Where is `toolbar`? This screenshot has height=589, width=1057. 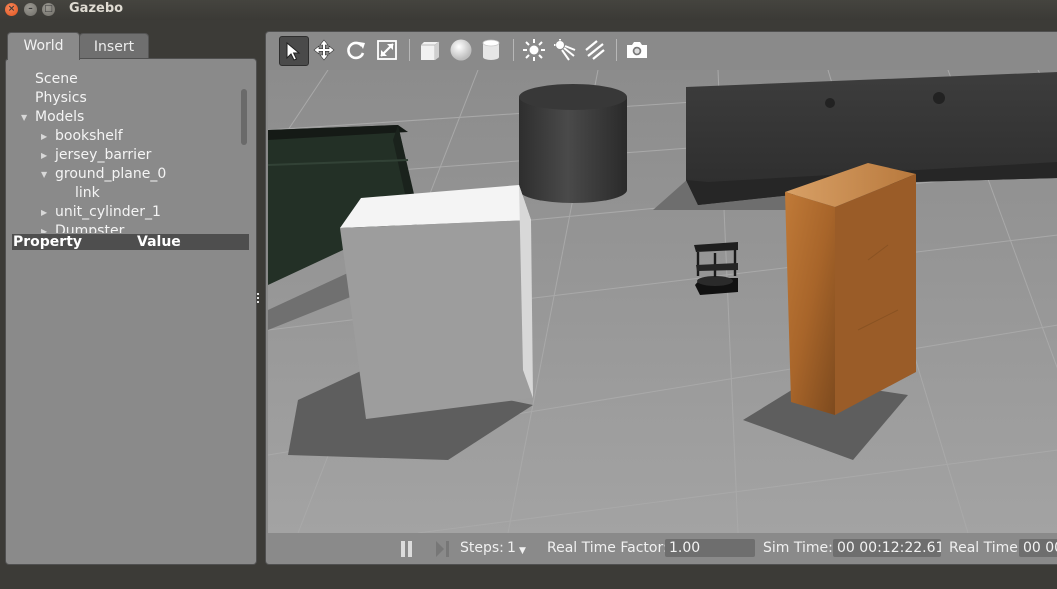 toolbar is located at coordinates (661, 50).